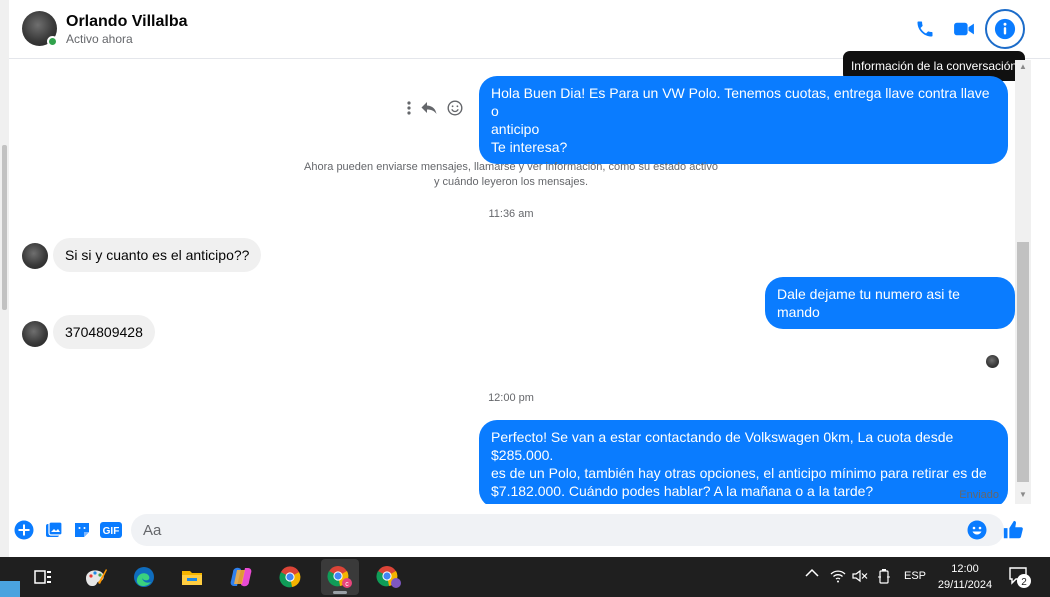 This screenshot has width=1050, height=597. What do you see at coordinates (515, 129) in the screenshot?
I see `message-line: anticipo` at bounding box center [515, 129].